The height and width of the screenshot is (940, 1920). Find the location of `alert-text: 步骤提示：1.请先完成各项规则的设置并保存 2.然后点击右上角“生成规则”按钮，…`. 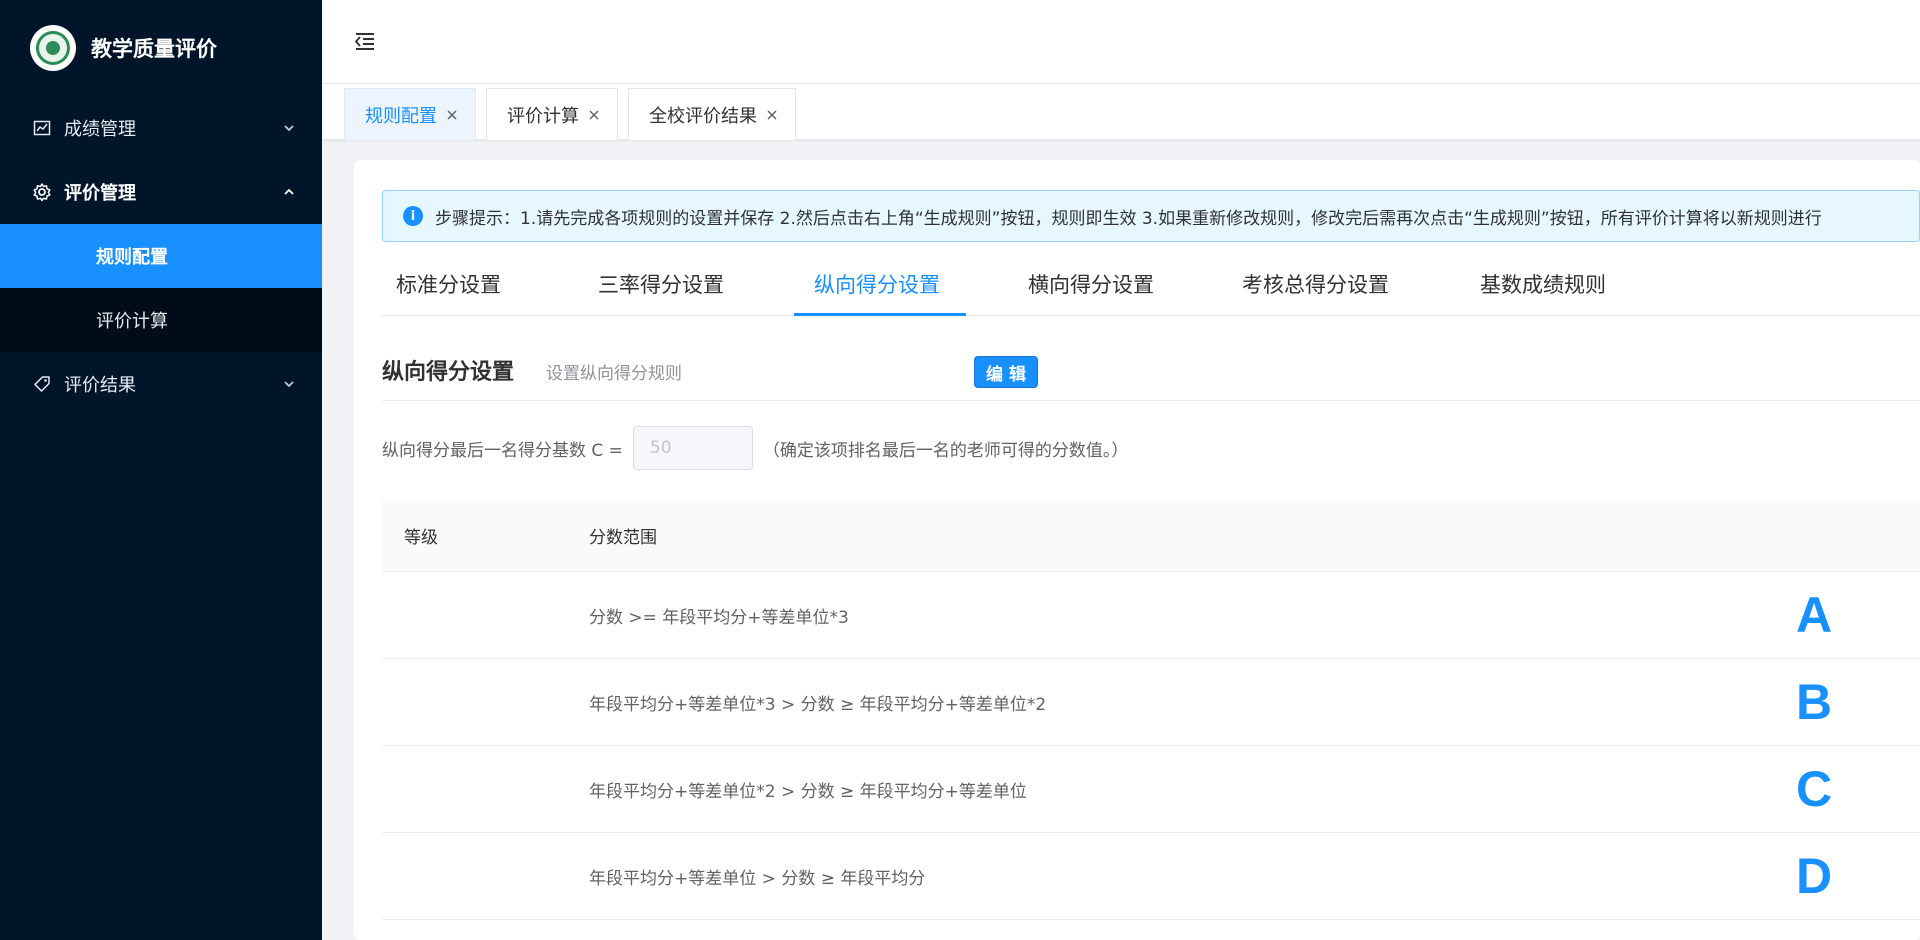

alert-text: 步骤提示：1.请先完成各项规则的设置并保存 2.然后点击右上角“生成规则”按钮，… is located at coordinates (1128, 218).